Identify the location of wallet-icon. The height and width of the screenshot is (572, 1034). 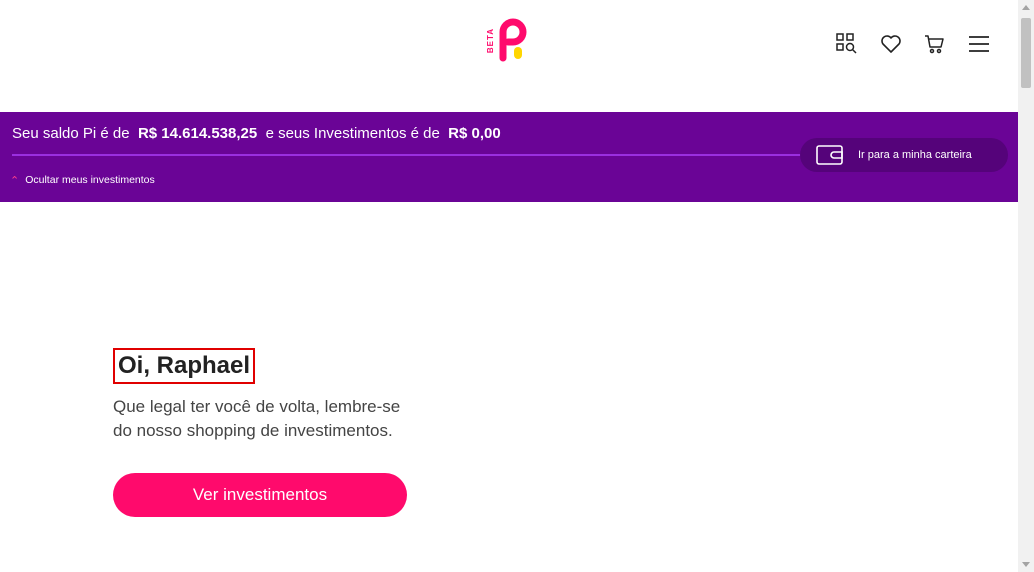
(829, 155).